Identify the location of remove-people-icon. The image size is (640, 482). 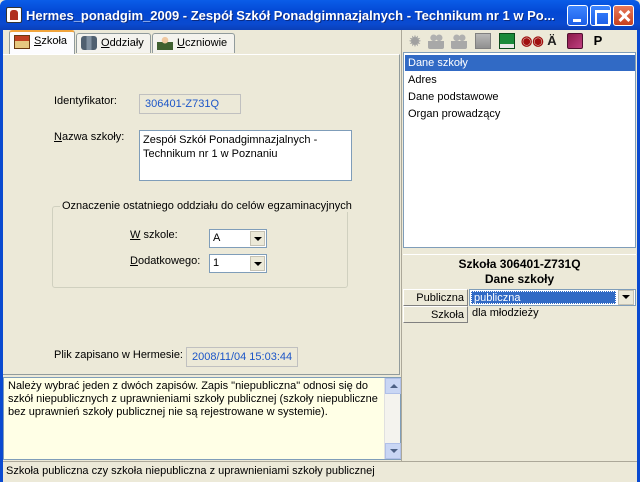
(459, 41).